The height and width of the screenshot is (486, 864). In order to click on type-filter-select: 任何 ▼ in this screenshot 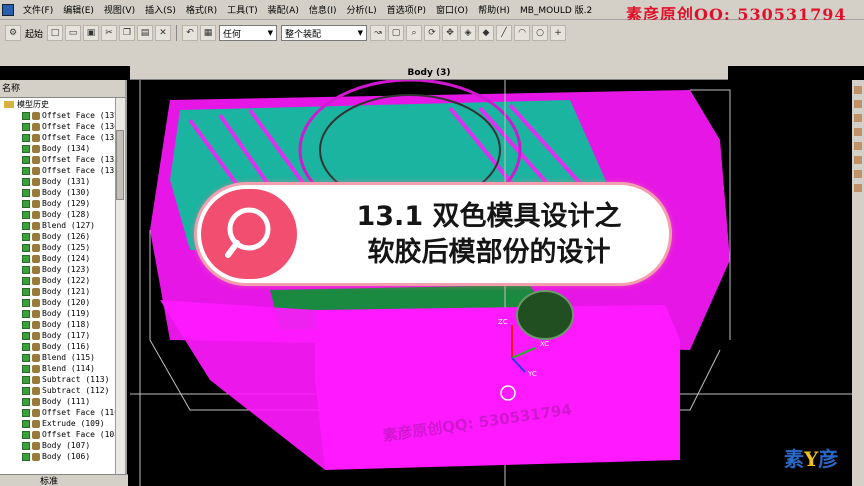, I will do `click(248, 33)`.